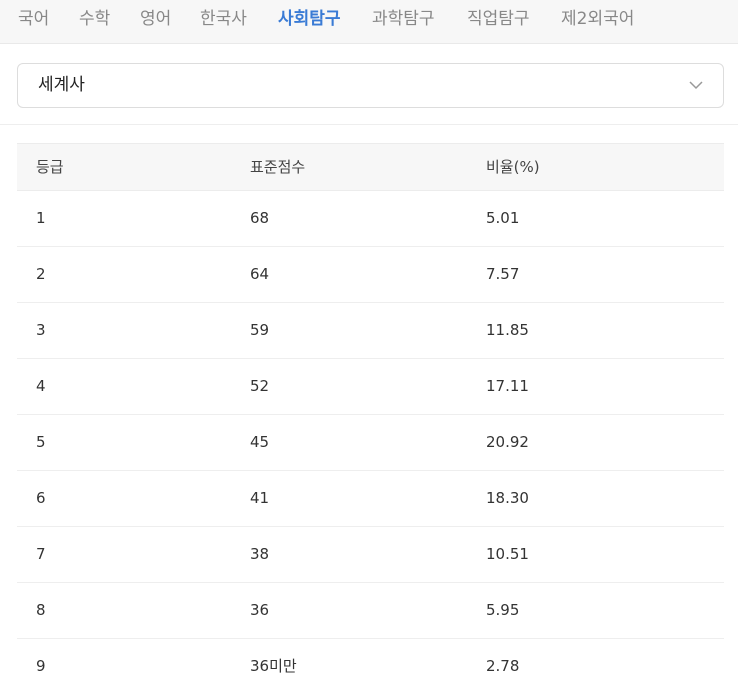 This screenshot has height=682, width=738. Describe the element at coordinates (50, 167) in the screenshot. I see `header-grade: 등급` at that location.